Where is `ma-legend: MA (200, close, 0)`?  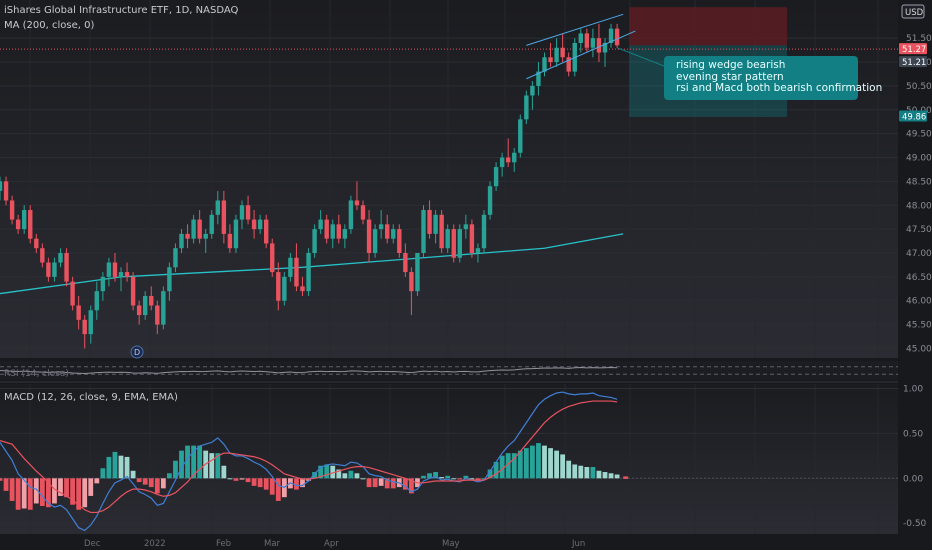
ma-legend: MA (200, close, 0) is located at coordinates (49, 25).